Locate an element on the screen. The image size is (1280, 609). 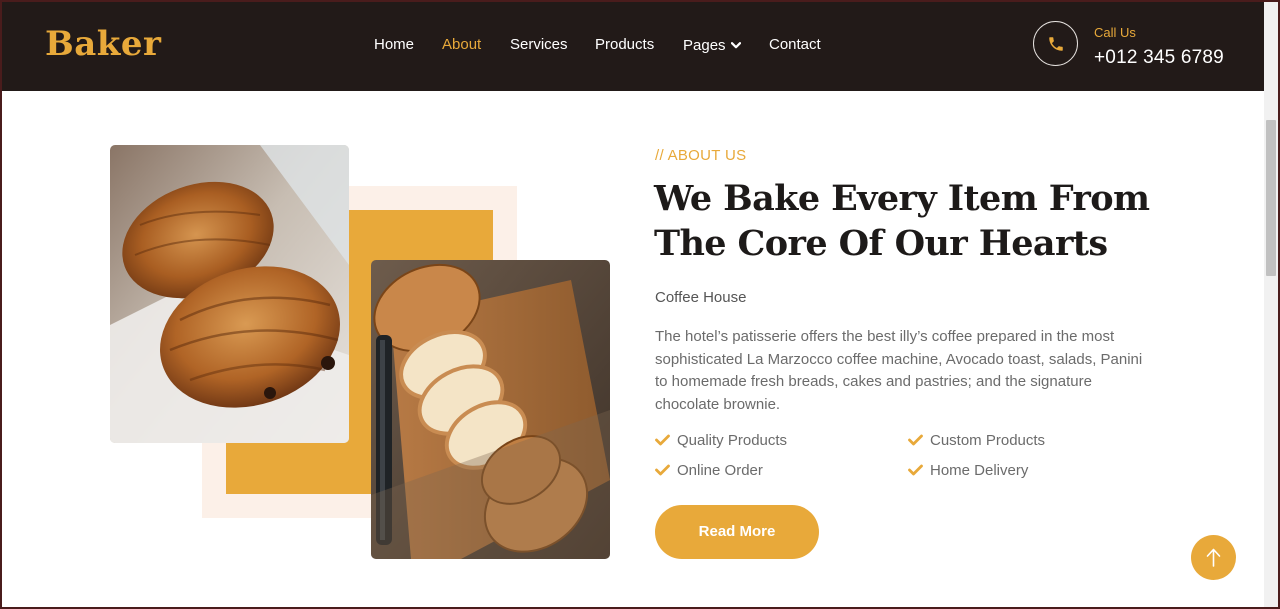
feature-label: Quality Products is located at coordinates (732, 440).